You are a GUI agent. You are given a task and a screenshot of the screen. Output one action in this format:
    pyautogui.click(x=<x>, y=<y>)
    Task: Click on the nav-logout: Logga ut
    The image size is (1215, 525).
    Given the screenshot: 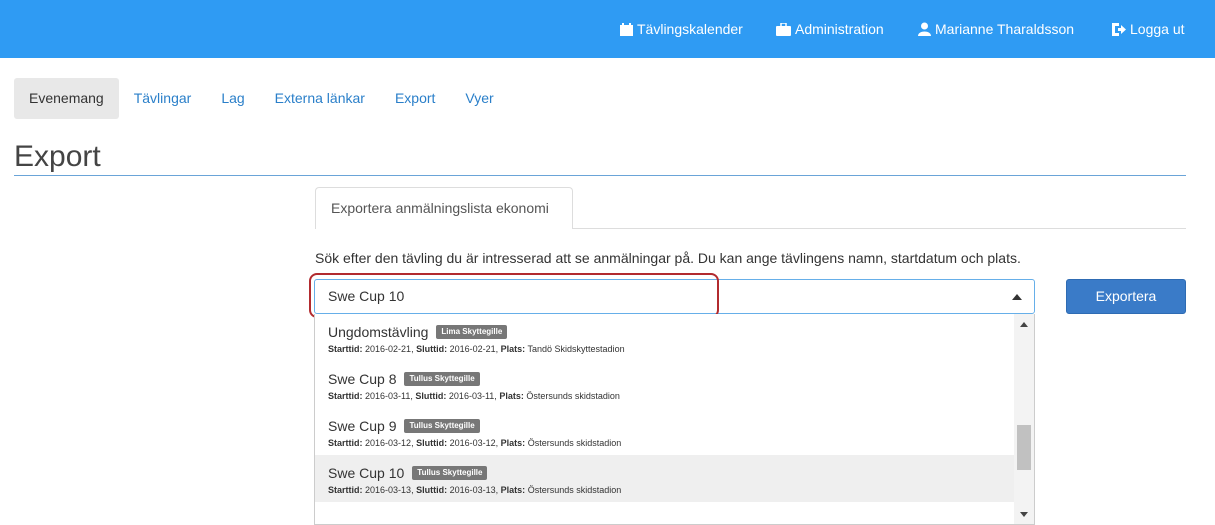 What is the action you would take?
    pyautogui.click(x=1148, y=29)
    